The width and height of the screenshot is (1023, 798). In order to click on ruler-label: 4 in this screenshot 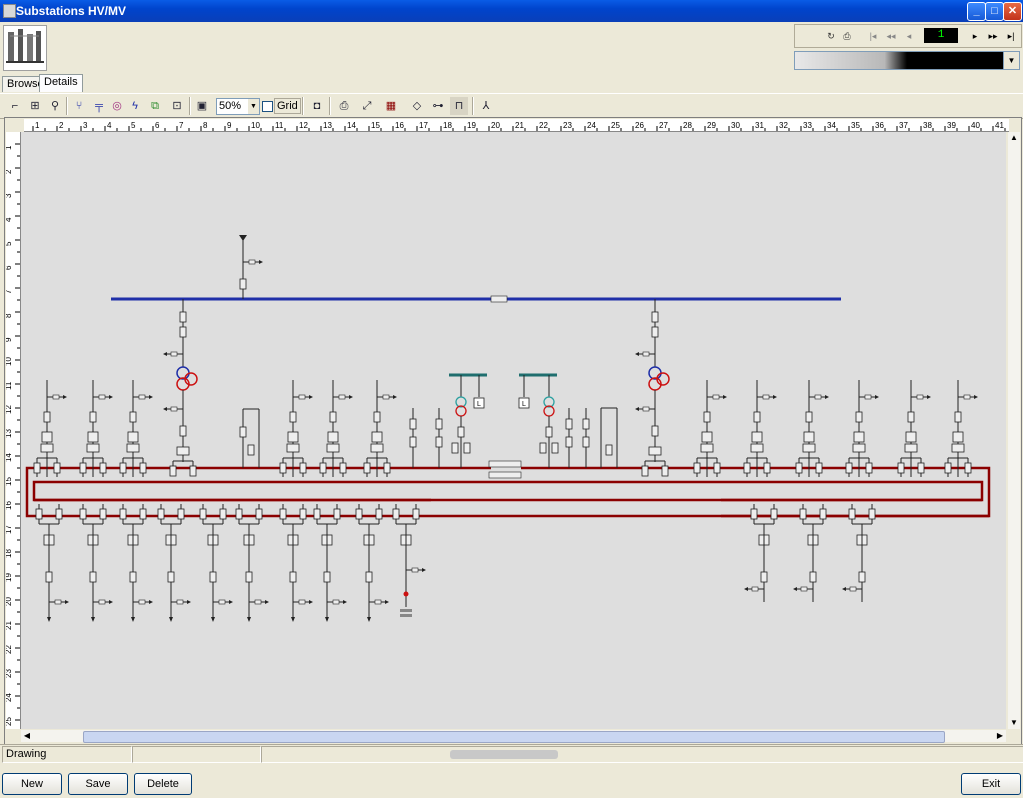, I will do `click(109, 125)`.